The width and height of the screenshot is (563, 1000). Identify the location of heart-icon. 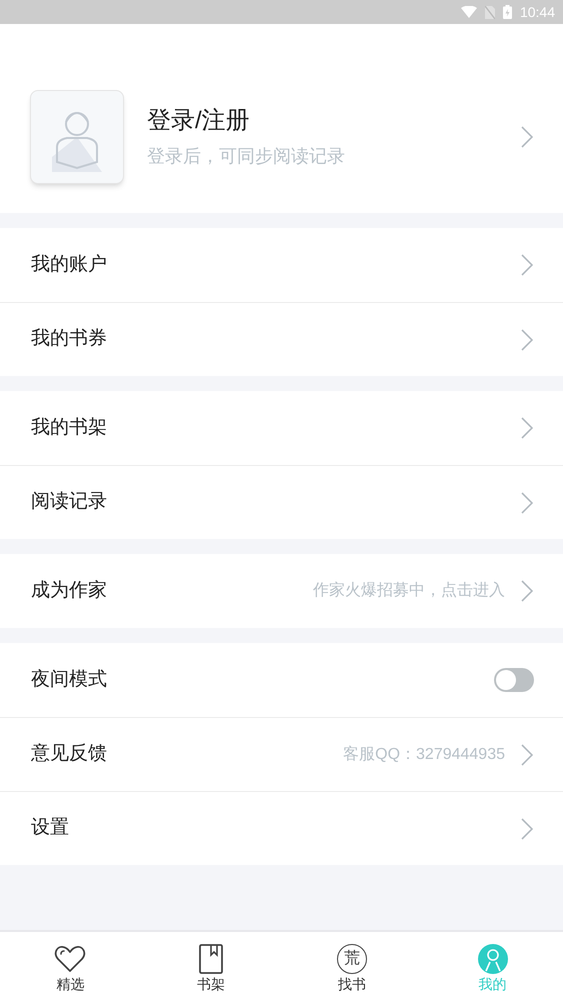
(70, 958).